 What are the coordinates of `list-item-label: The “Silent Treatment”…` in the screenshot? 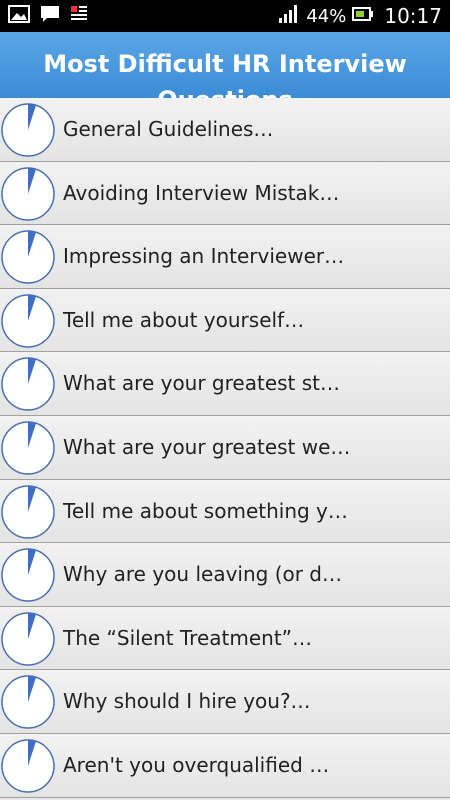 It's located at (188, 637).